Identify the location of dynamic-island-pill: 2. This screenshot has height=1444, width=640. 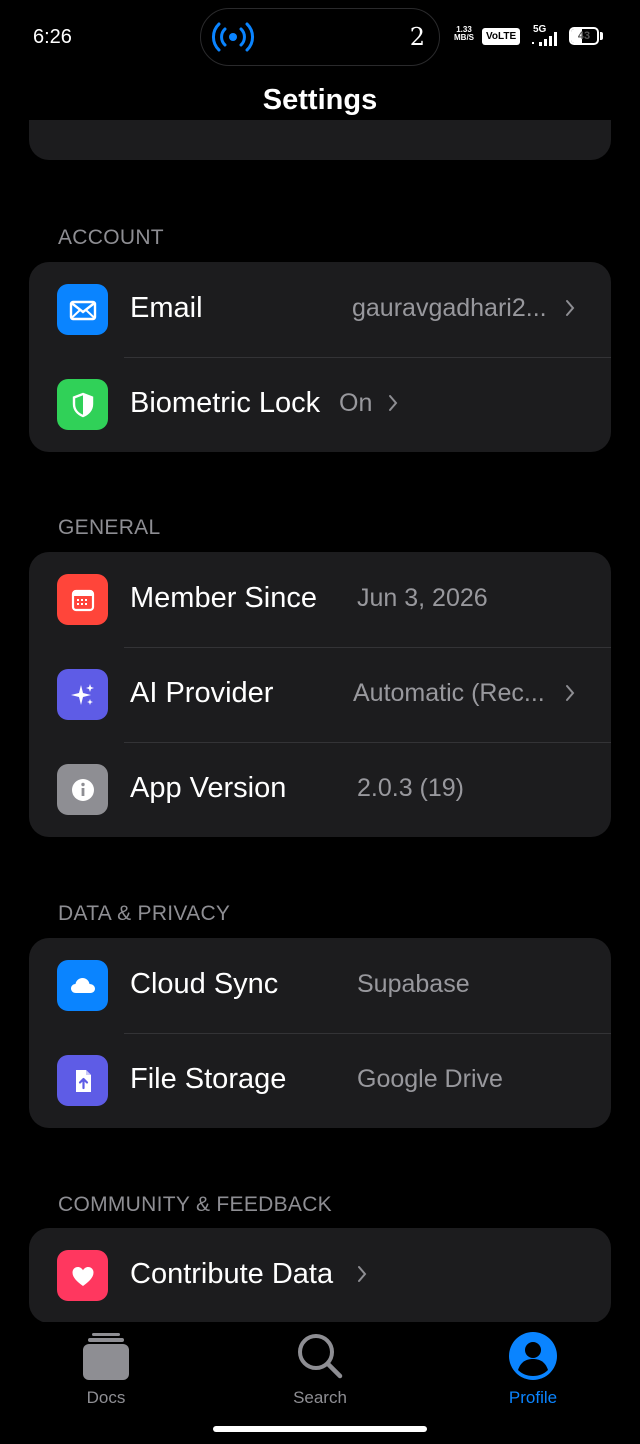
(320, 37).